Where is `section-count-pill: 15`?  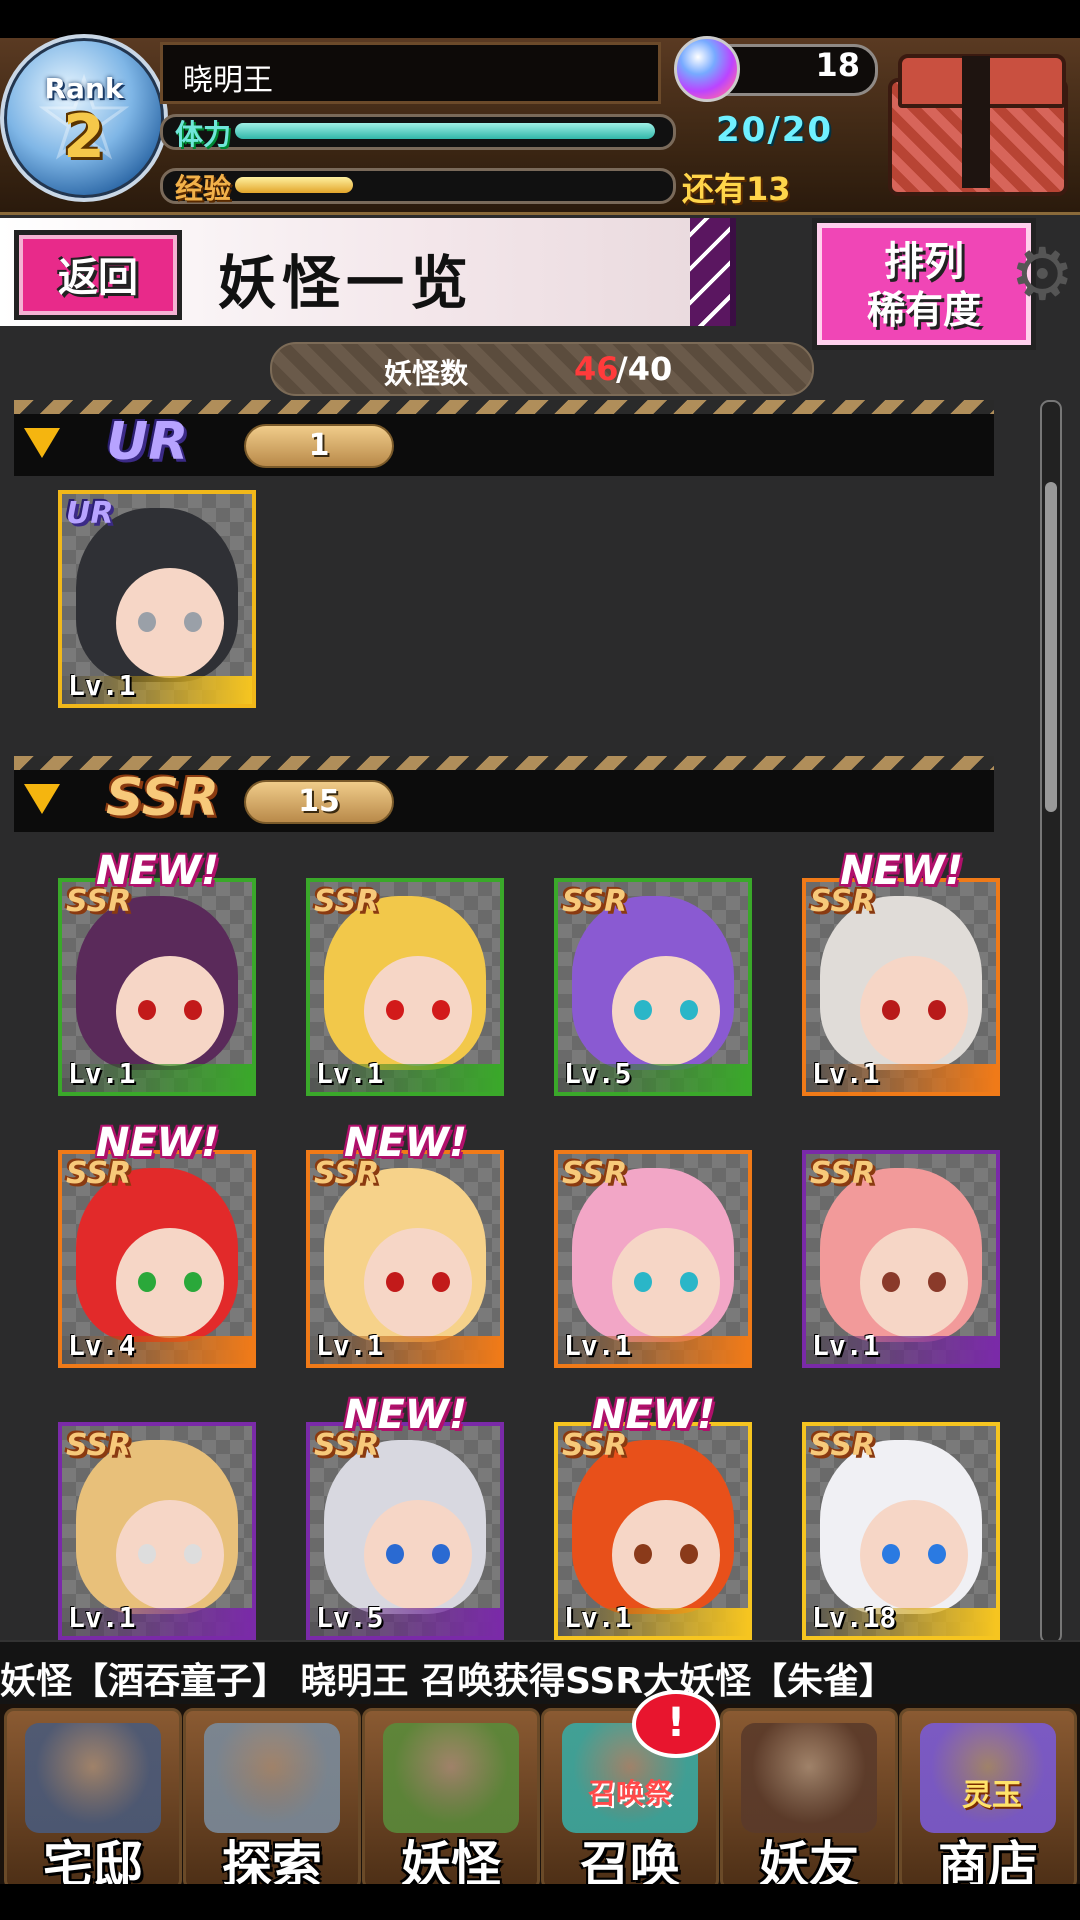
section-count-pill: 15 is located at coordinates (319, 802).